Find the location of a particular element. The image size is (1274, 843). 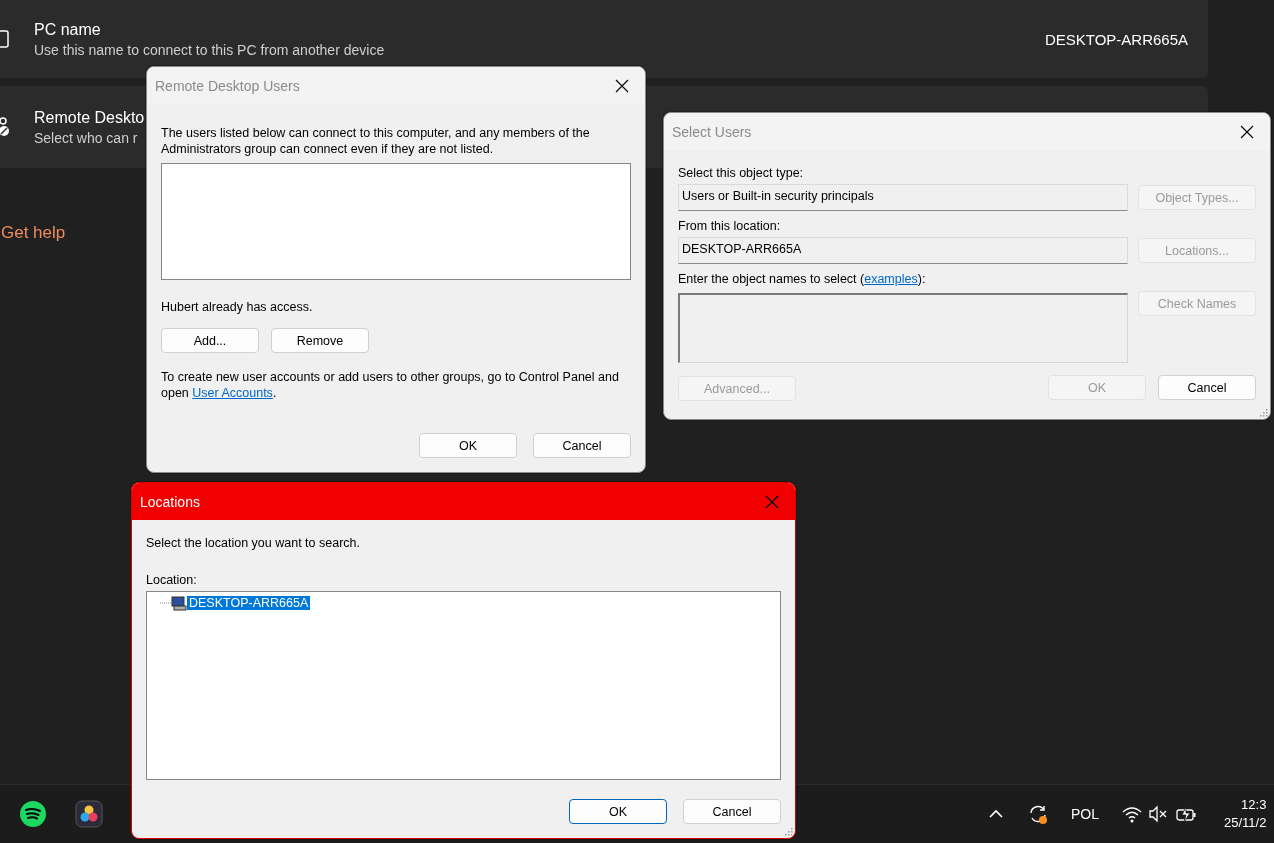

window-title: Locations is located at coordinates (170, 501).